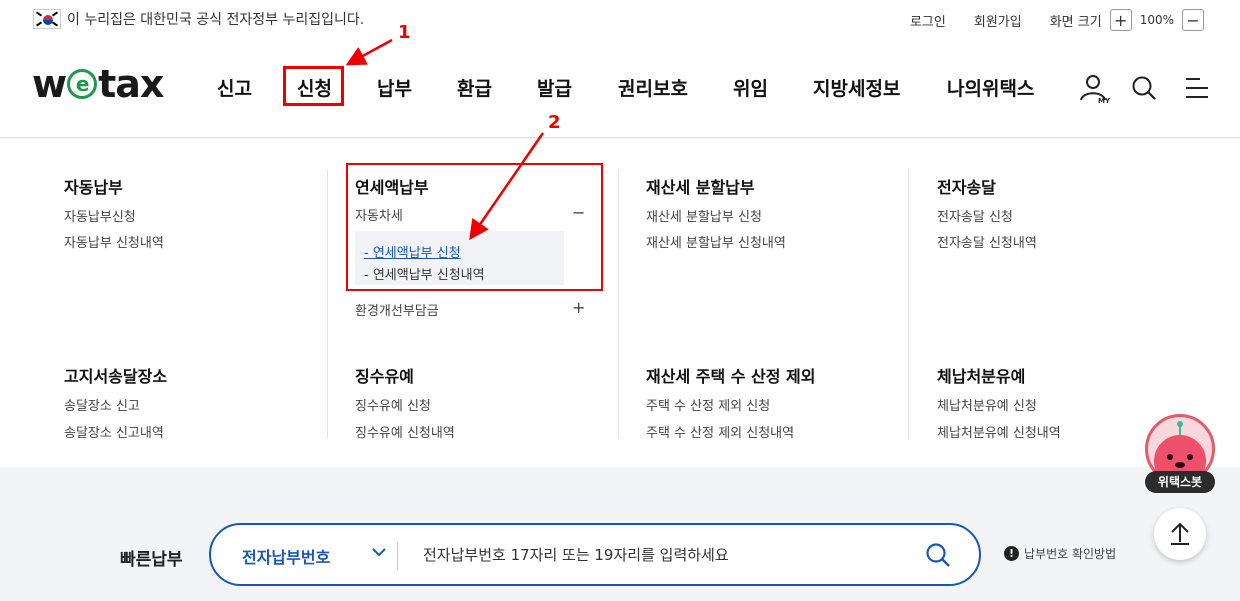 The width and height of the screenshot is (1240, 601). I want to click on chatbot-label: 위택스봇, so click(1180, 482).